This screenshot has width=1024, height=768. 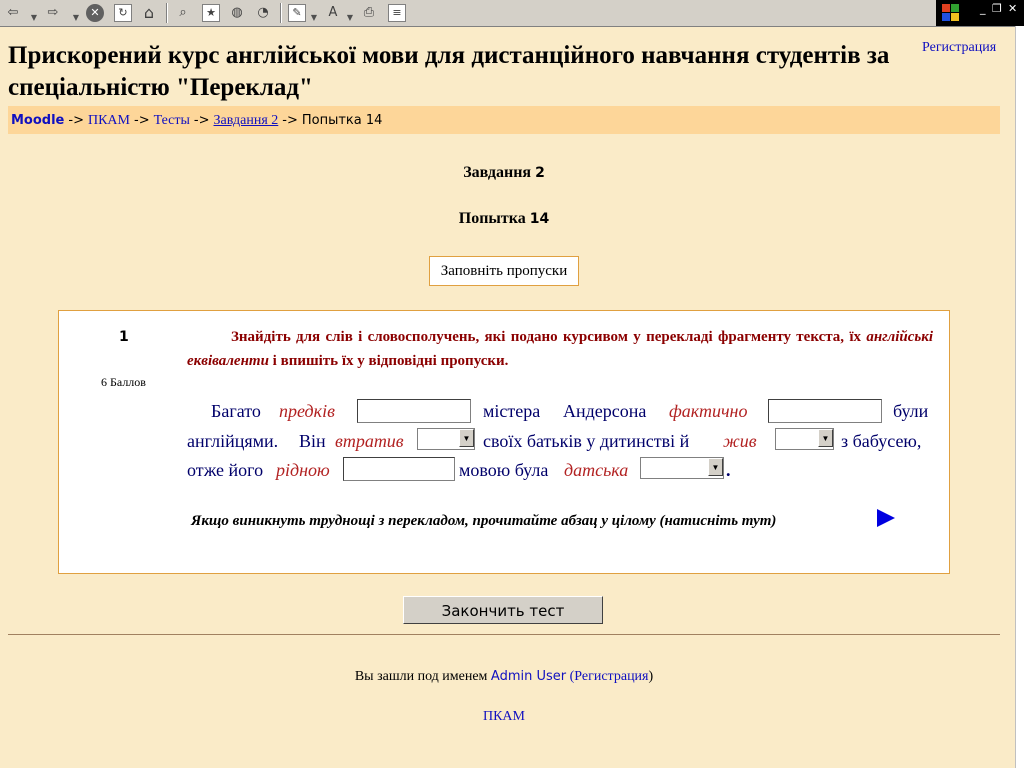 I want to click on play-icon, so click(x=886, y=518).